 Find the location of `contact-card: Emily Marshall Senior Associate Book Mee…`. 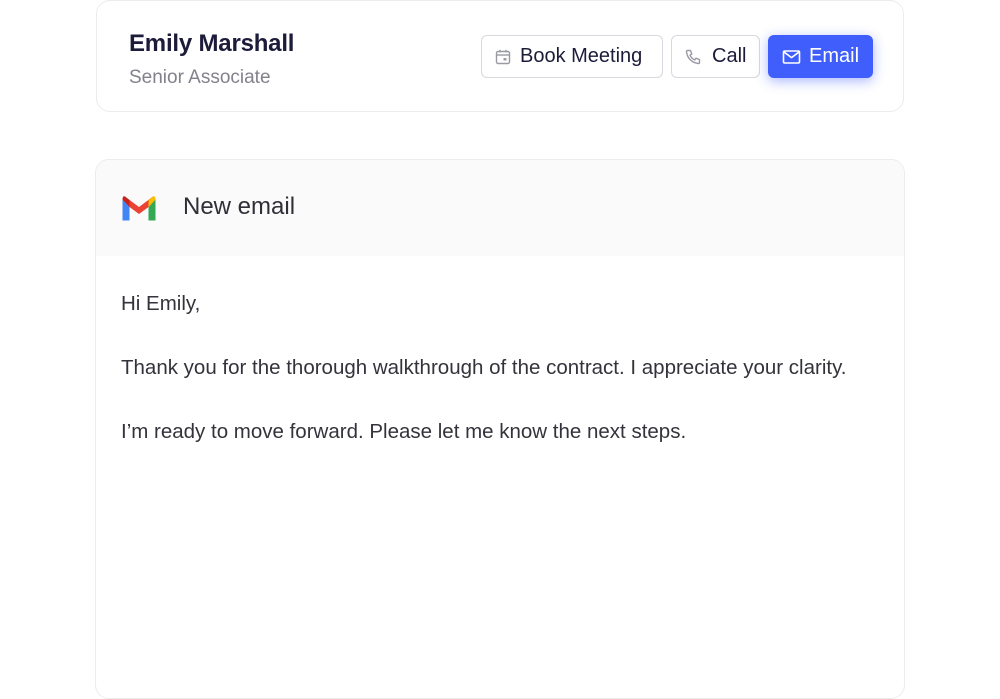

contact-card: Emily Marshall Senior Associate Book Mee… is located at coordinates (500, 56).